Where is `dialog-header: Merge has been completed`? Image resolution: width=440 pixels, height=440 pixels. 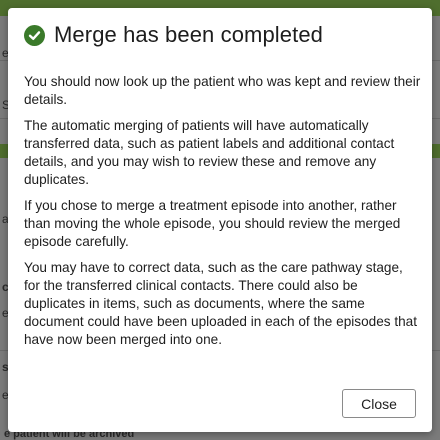
dialog-header: Merge has been completed is located at coordinates (173, 35).